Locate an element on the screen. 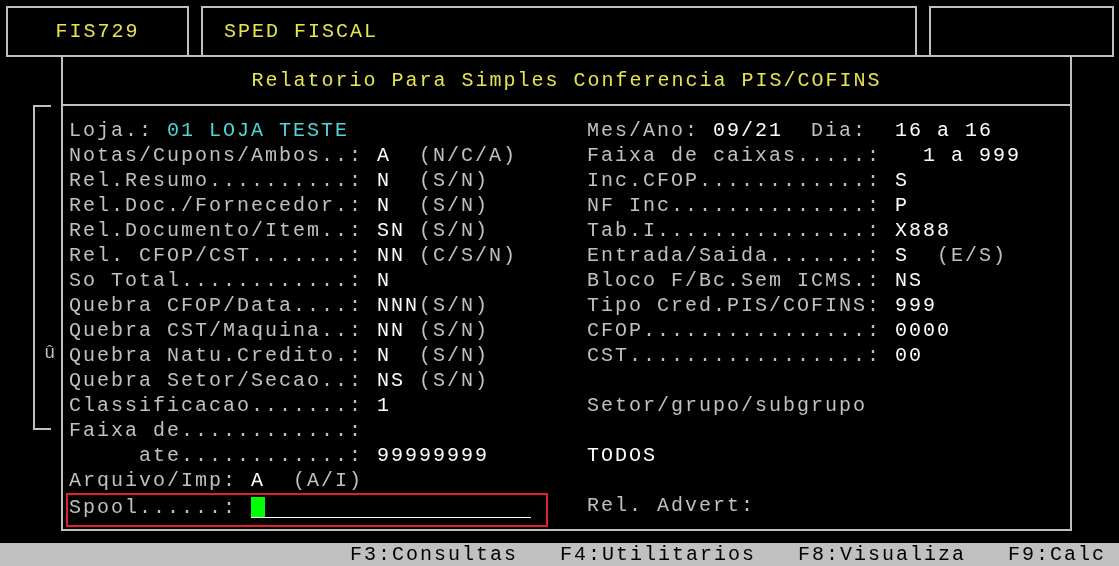 This screenshot has width=1119, height=566. field-value: 09/21 is located at coordinates (762, 130).